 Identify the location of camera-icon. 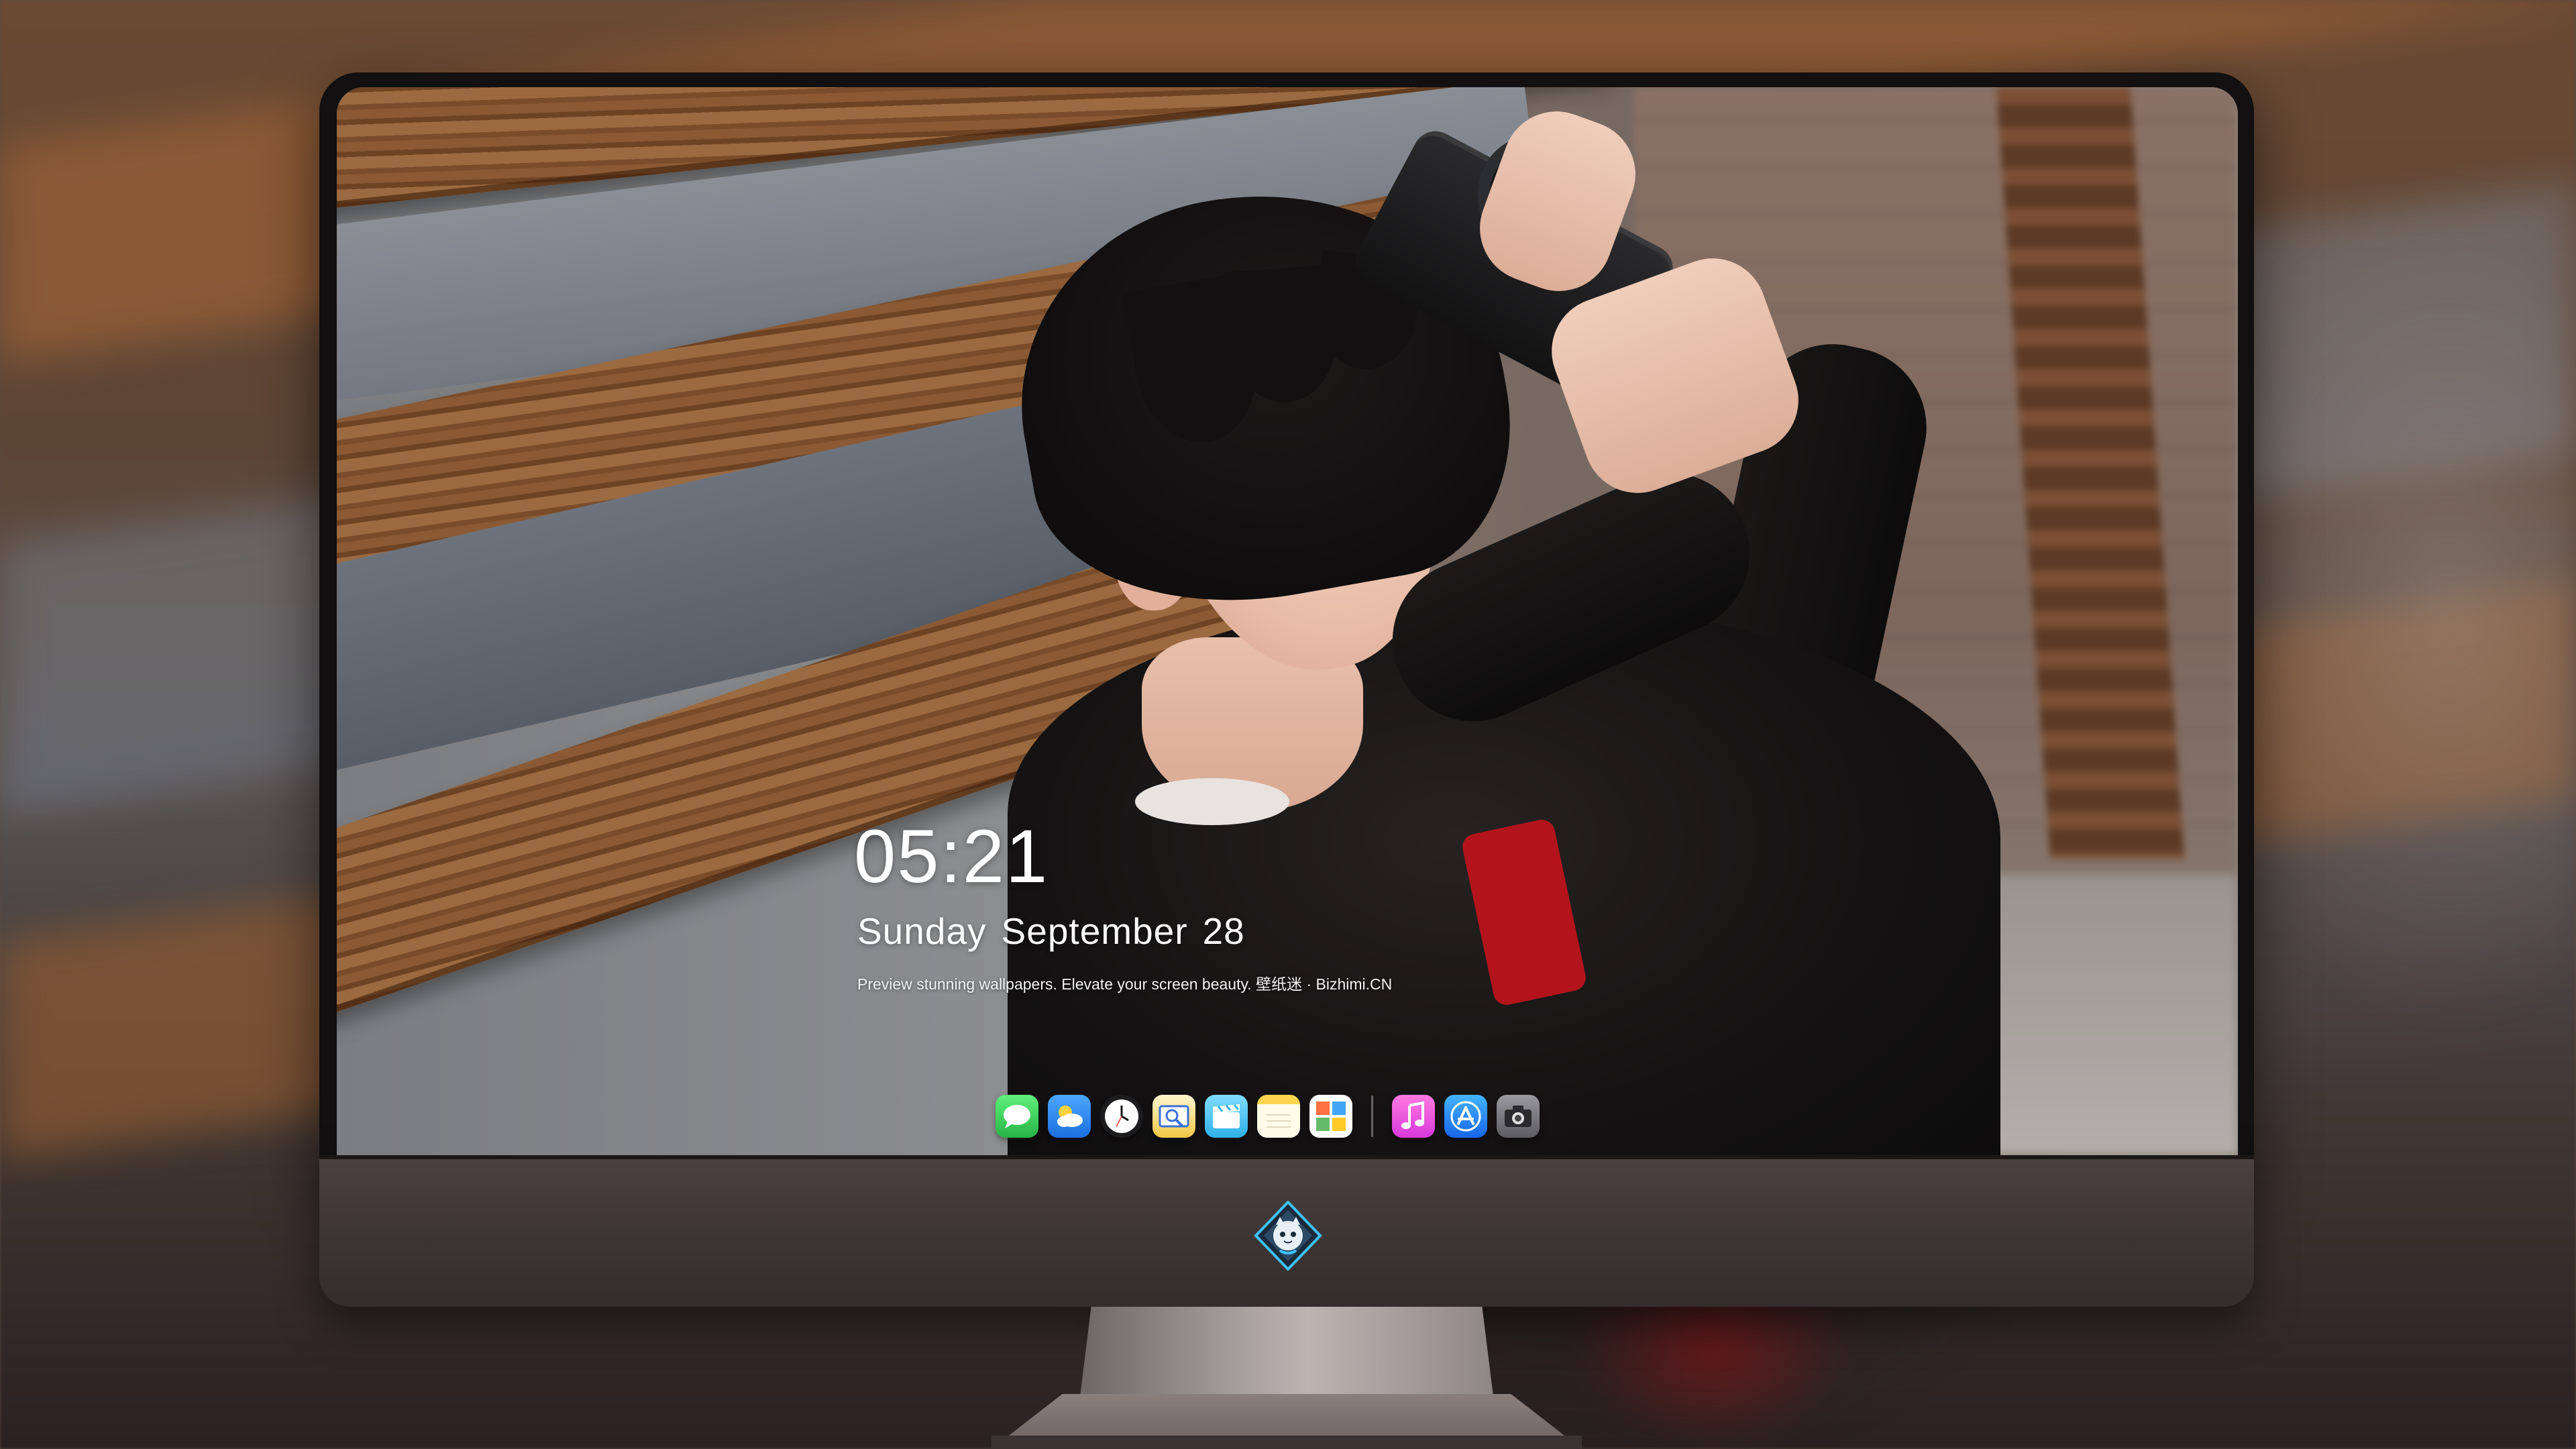
(1518, 1116).